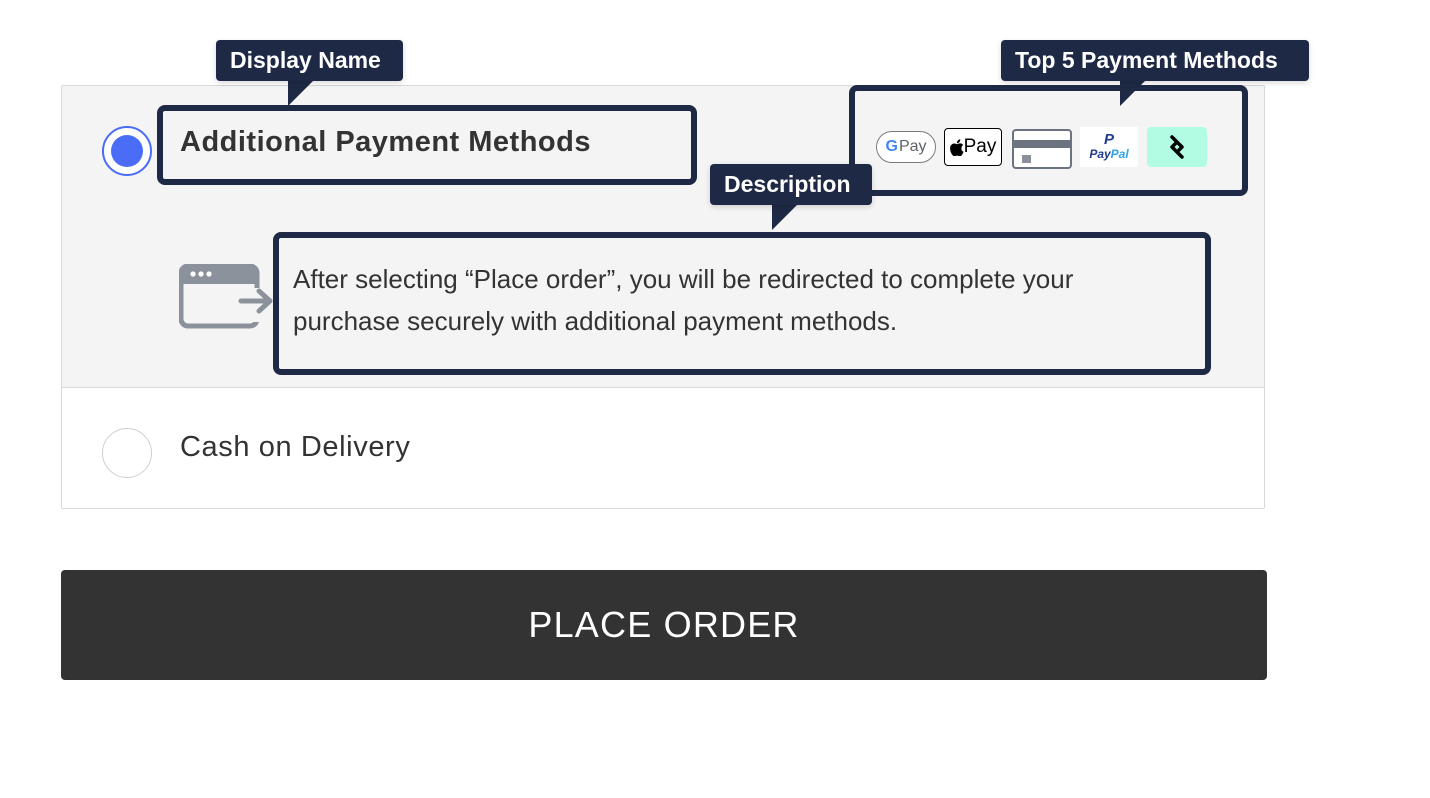 Image resolution: width=1430 pixels, height=798 pixels. Describe the element at coordinates (791, 184) in the screenshot. I see `annotation-tag-description: Description` at that location.